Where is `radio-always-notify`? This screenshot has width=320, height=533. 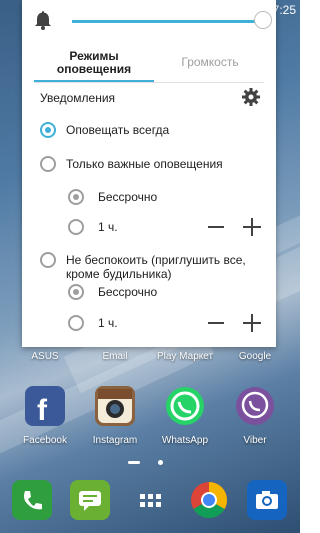
radio-always-notify is located at coordinates (48, 130).